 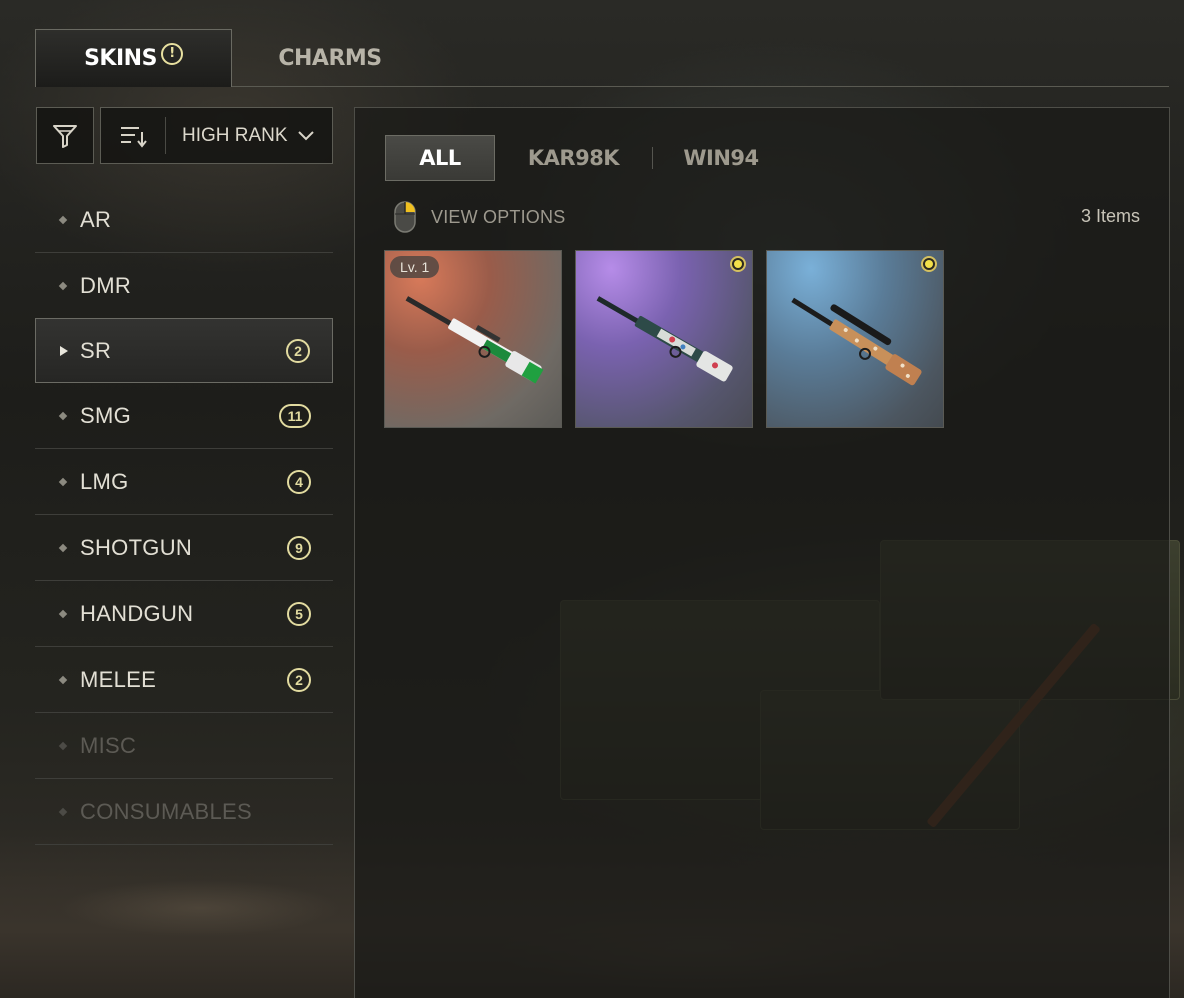 I want to click on category-label: SR, so click(x=96, y=350).